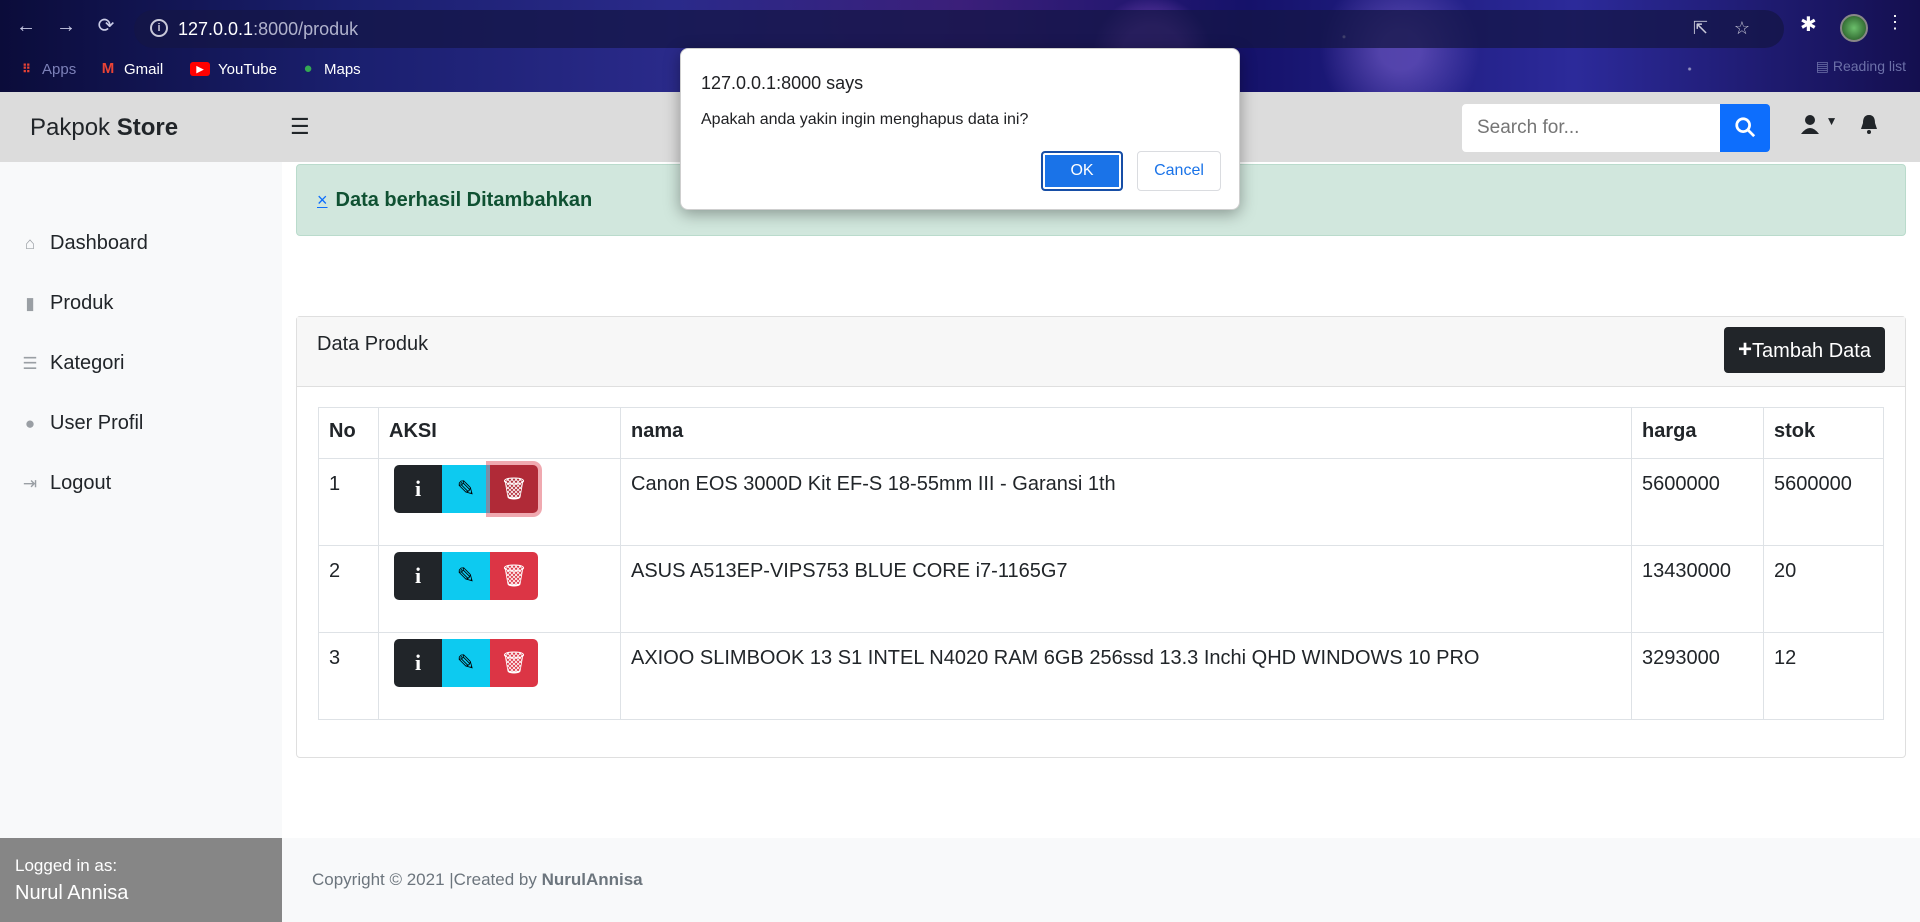 The height and width of the screenshot is (922, 1920). I want to click on bookmark-apps: ⠿ Apps, so click(47, 69).